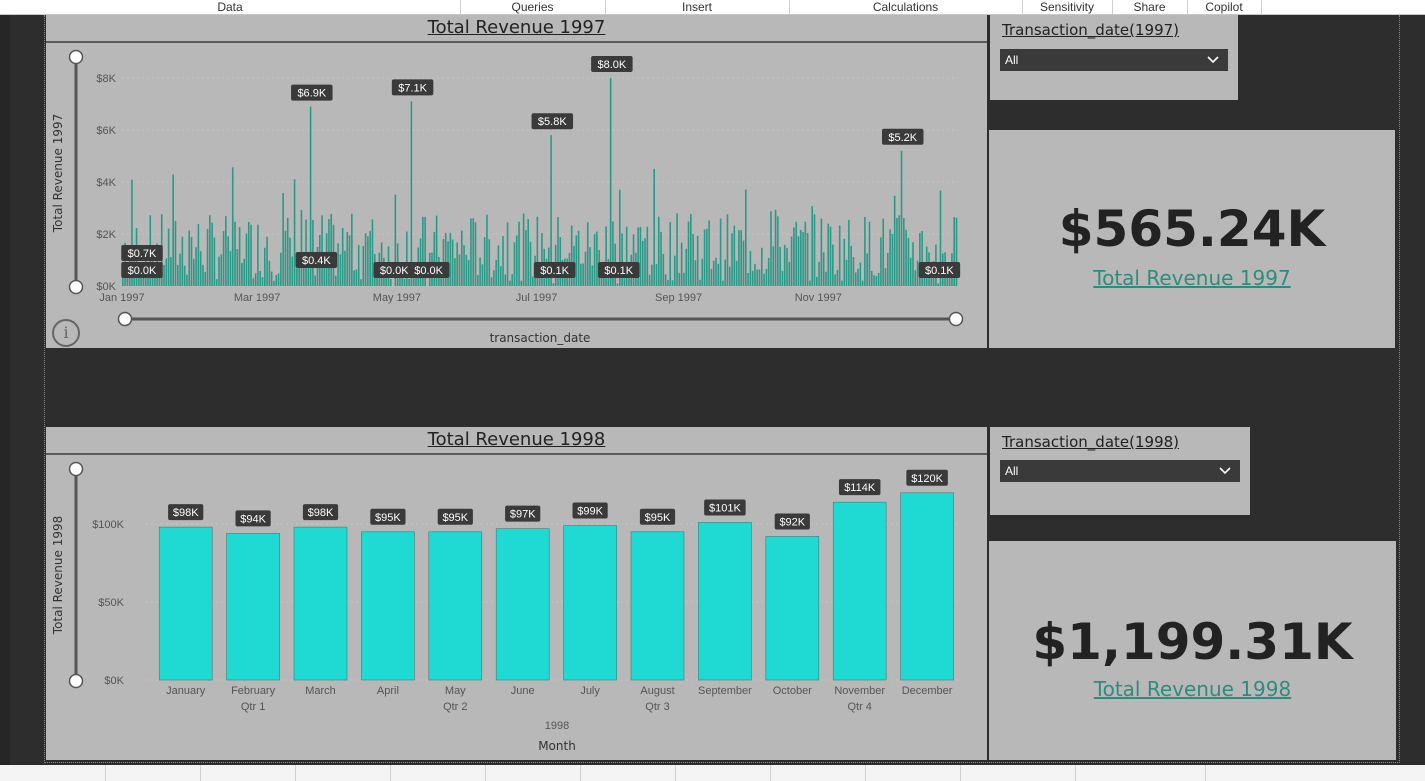 Image resolution: width=1425 pixels, height=781 pixels. I want to click on slicer-1997-dropdown: All, so click(1114, 60).